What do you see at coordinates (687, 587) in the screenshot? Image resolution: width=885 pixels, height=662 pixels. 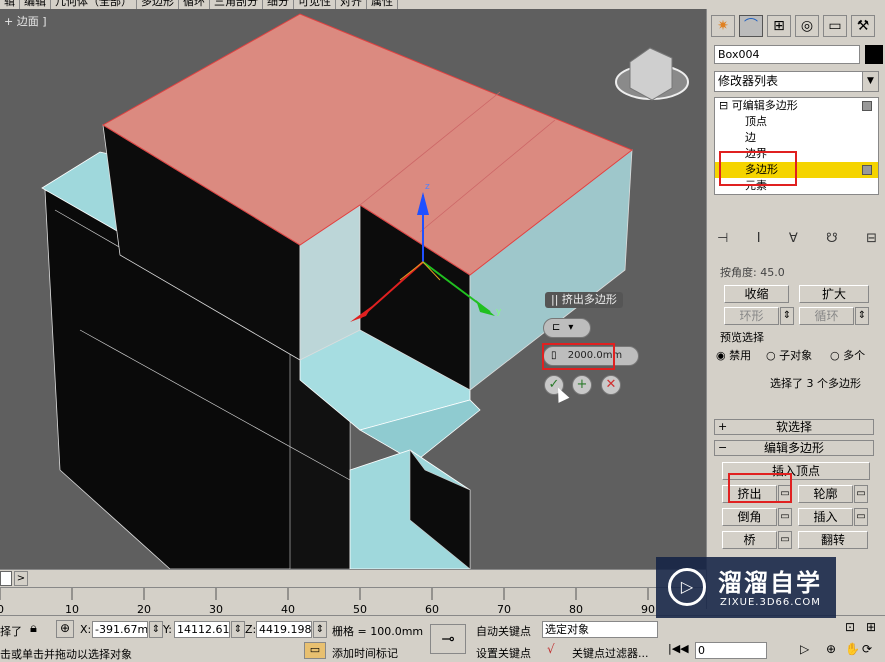 I see `watermark-logo-icon: ▷` at bounding box center [687, 587].